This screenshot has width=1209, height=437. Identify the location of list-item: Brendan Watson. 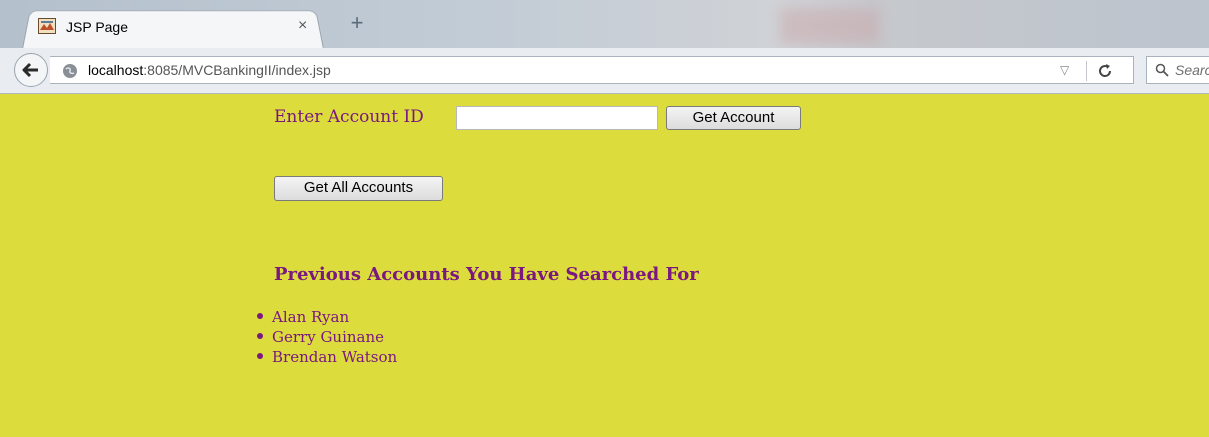
(327, 357).